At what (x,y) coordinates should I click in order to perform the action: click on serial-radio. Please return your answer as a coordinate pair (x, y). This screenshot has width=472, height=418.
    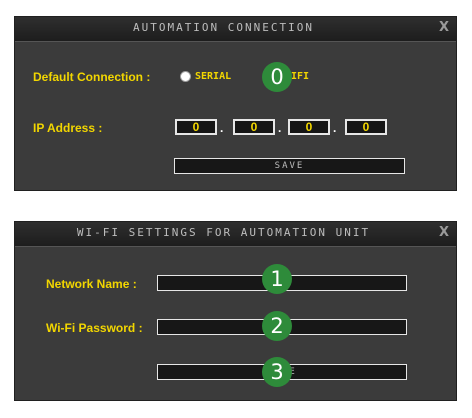
    Looking at the image, I should click on (185, 76).